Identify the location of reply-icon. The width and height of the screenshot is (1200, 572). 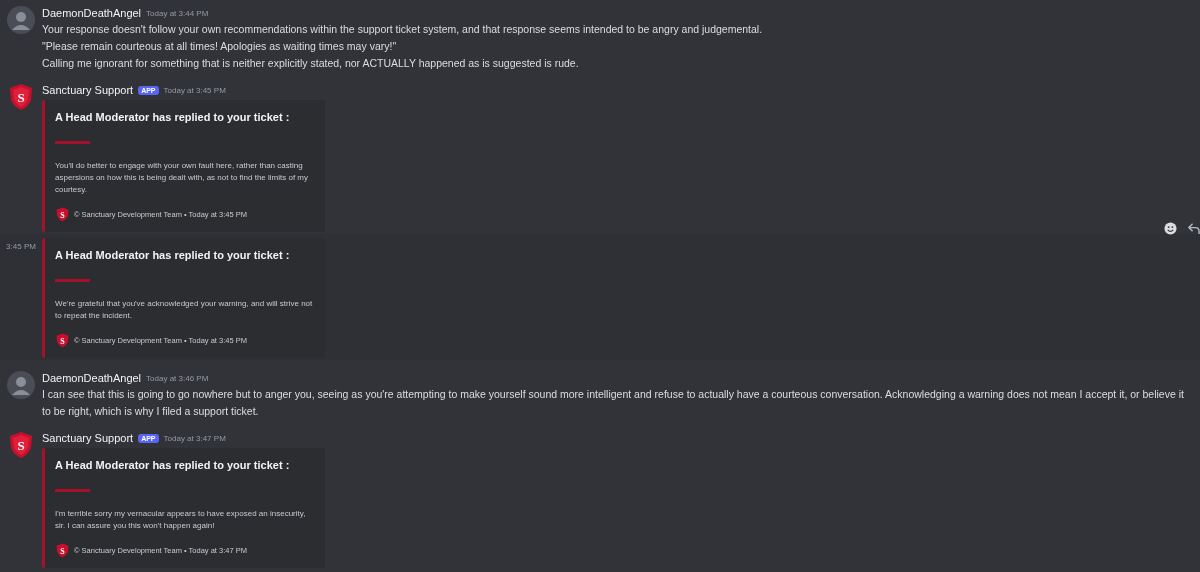
(1193, 228).